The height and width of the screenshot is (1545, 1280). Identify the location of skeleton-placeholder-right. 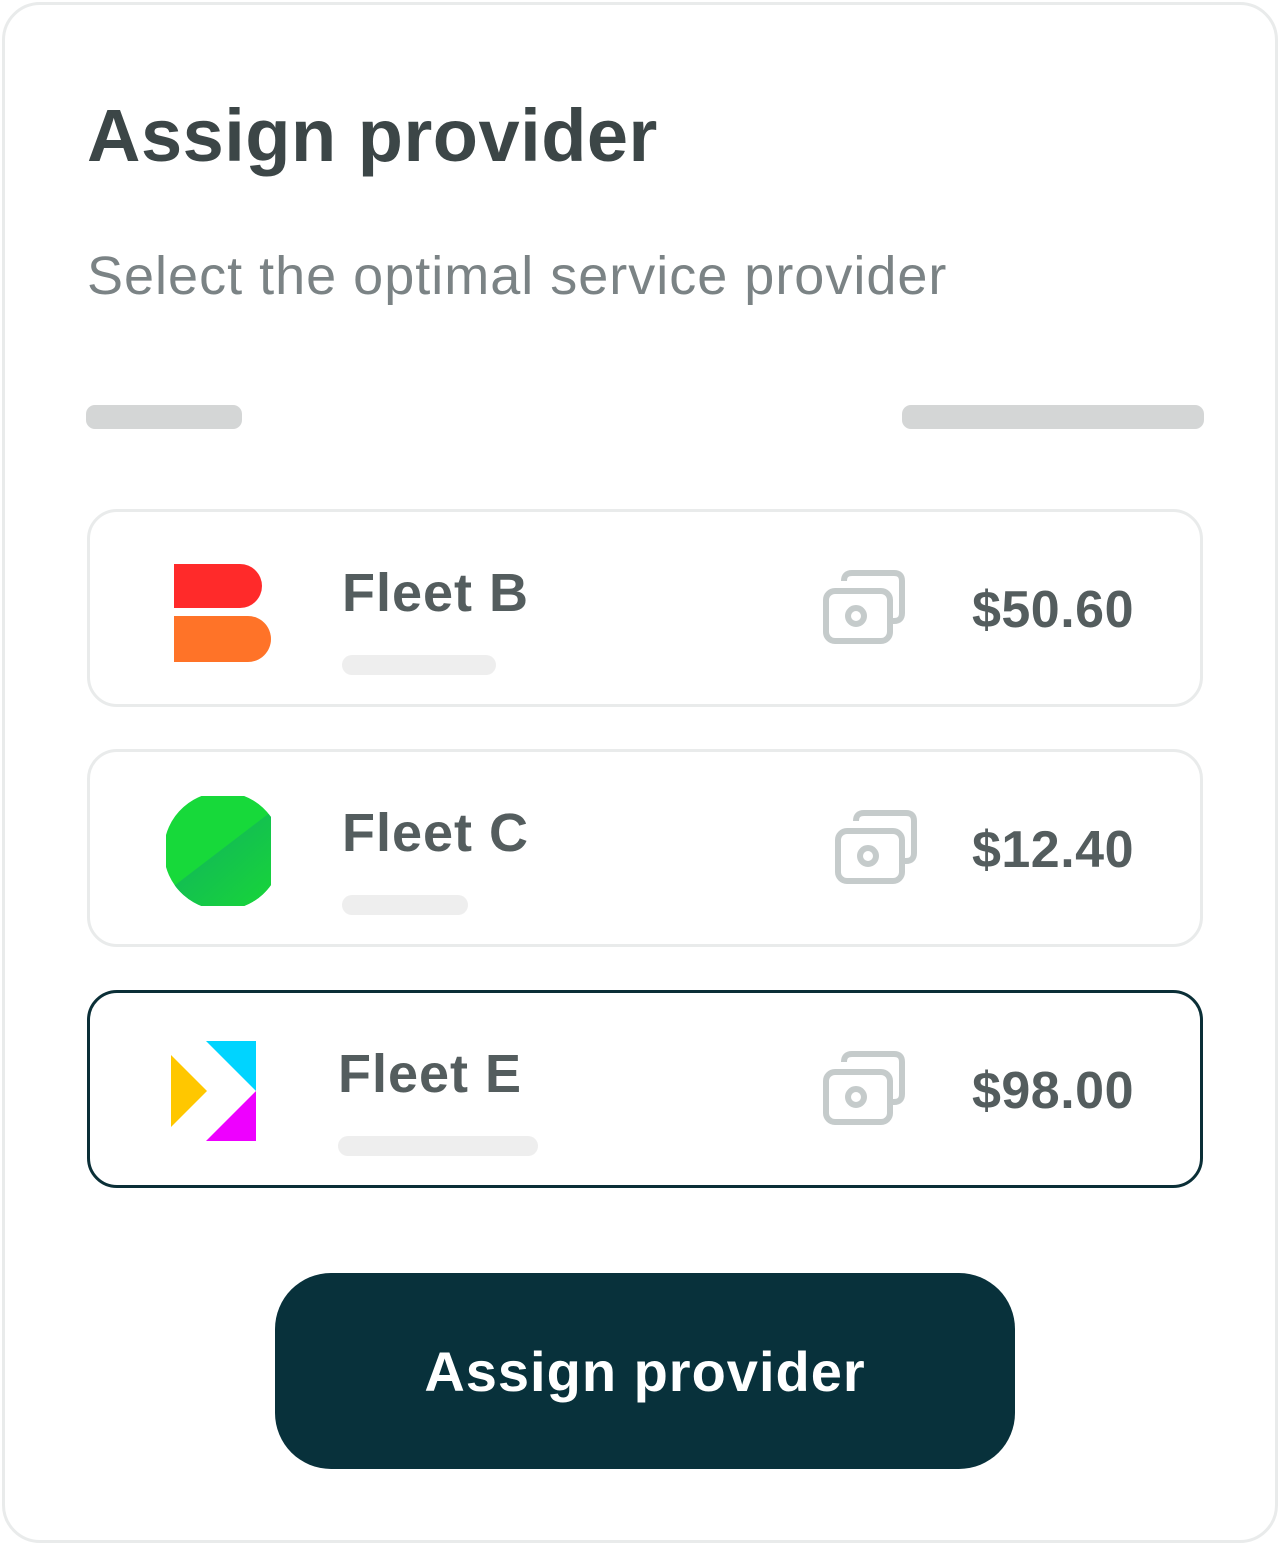
(1053, 417).